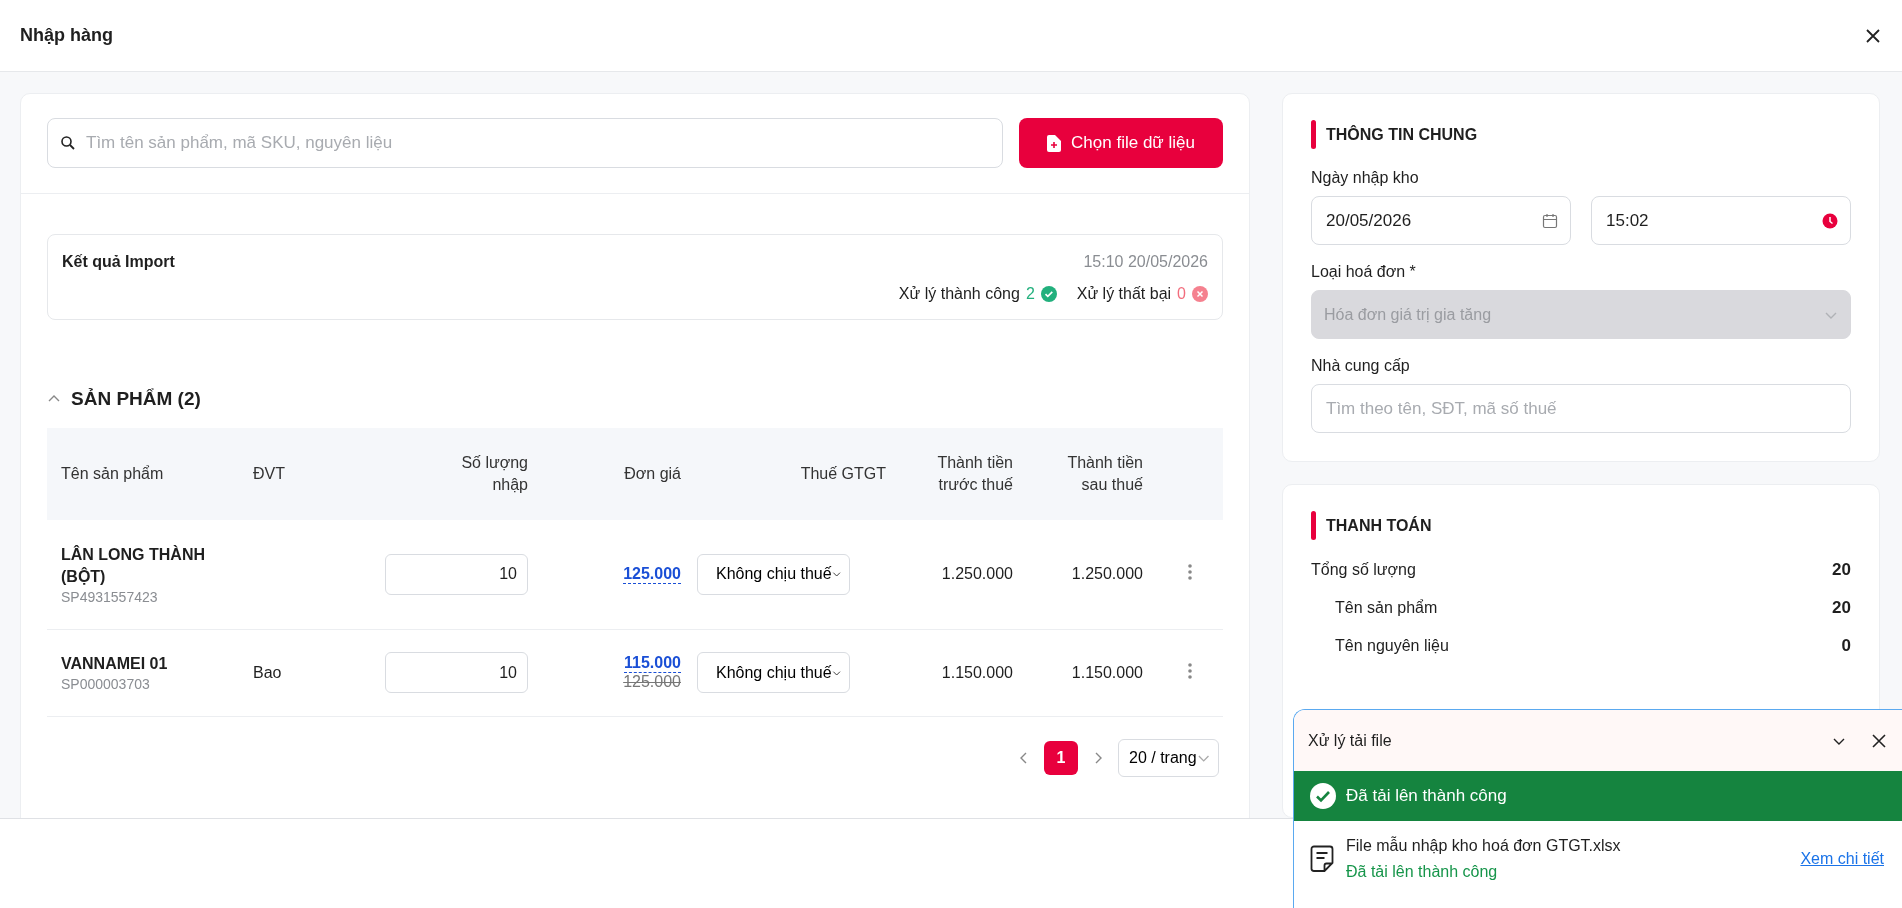  What do you see at coordinates (106, 683) in the screenshot?
I see `product-sku: SP000003703` at bounding box center [106, 683].